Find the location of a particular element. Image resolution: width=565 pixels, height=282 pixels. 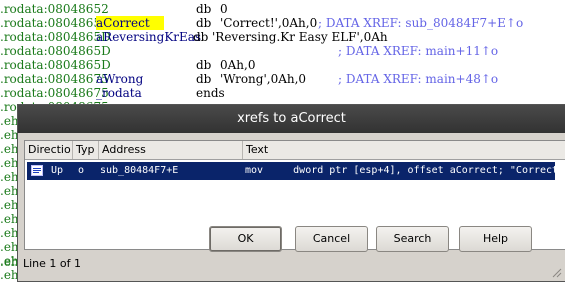

ok-button: OK is located at coordinates (245, 239).